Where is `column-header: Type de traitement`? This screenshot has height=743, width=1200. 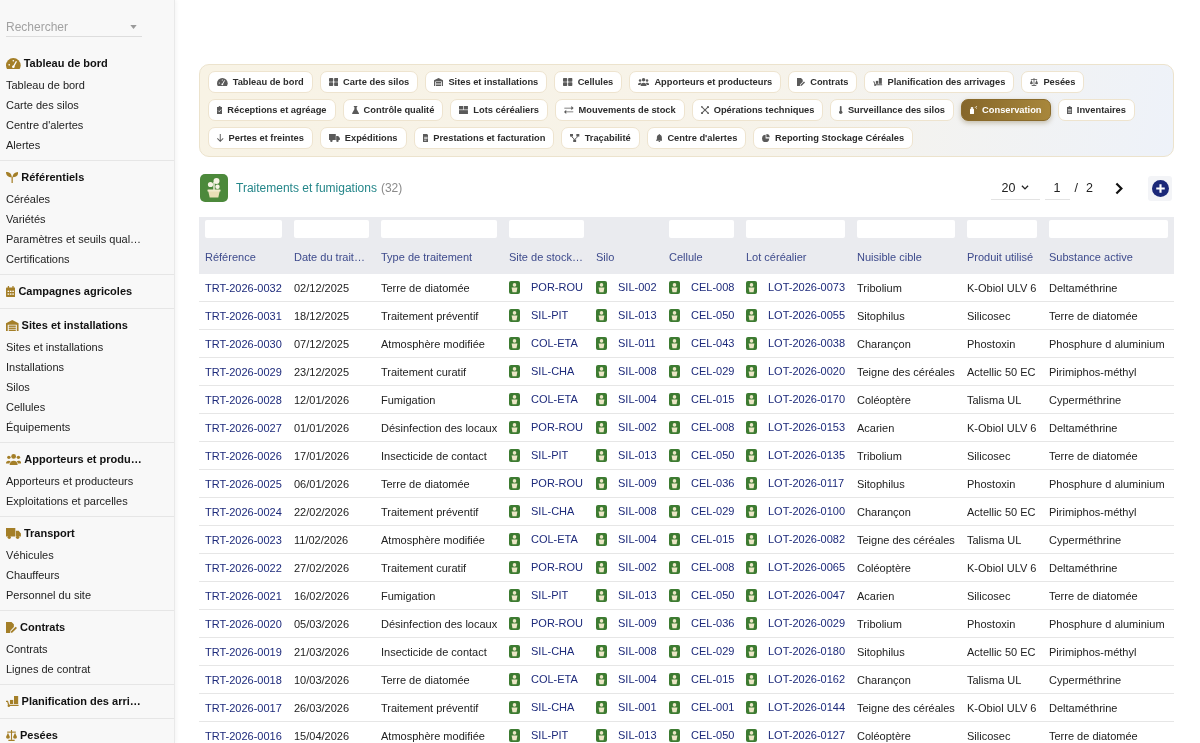 column-header: Type de traitement is located at coordinates (427, 257).